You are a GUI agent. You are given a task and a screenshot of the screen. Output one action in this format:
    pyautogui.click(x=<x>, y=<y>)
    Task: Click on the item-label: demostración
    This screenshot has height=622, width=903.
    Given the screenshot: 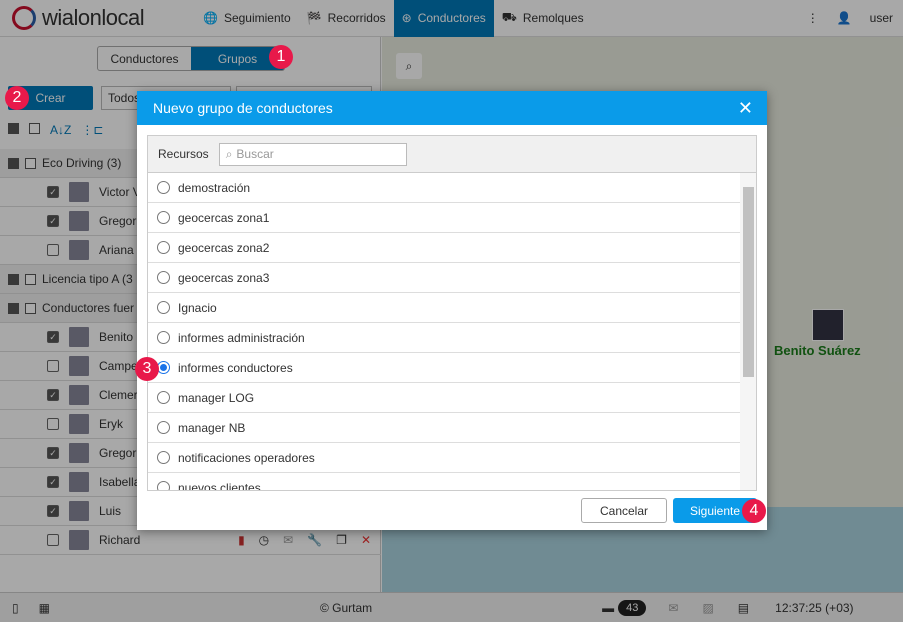 What is the action you would take?
    pyautogui.click(x=214, y=187)
    